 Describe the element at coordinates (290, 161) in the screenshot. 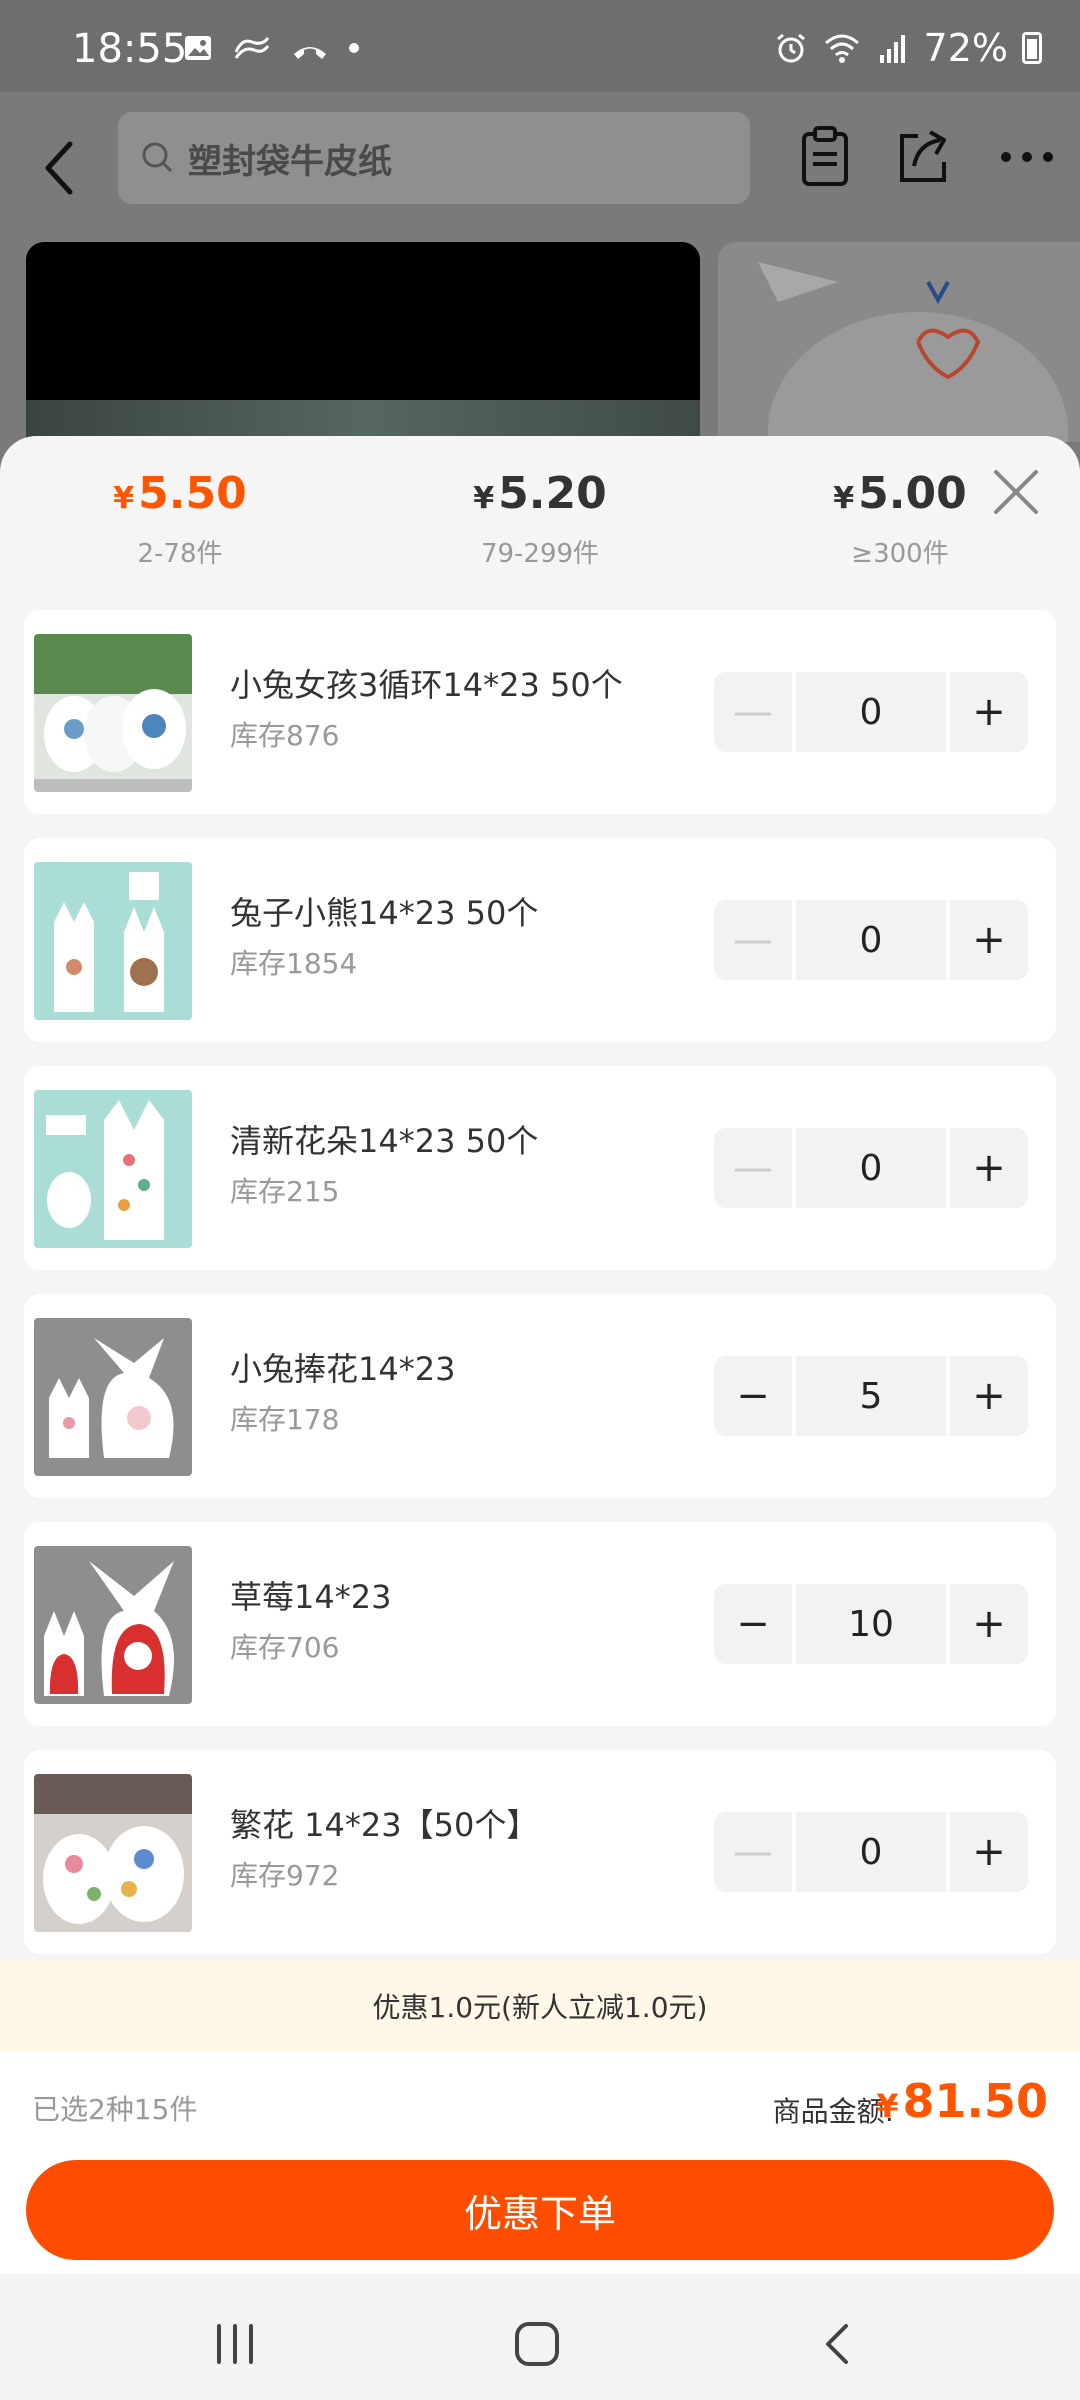

I see `search-placeholder: 塑封袋牛皮纸` at that location.